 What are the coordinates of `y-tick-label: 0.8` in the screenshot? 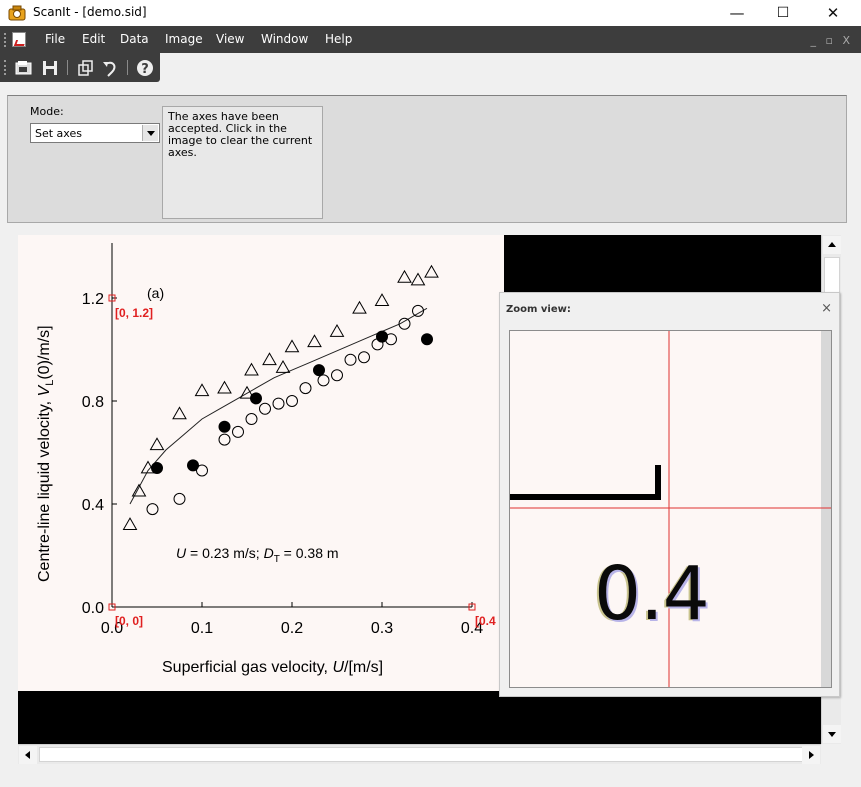 It's located at (93, 402).